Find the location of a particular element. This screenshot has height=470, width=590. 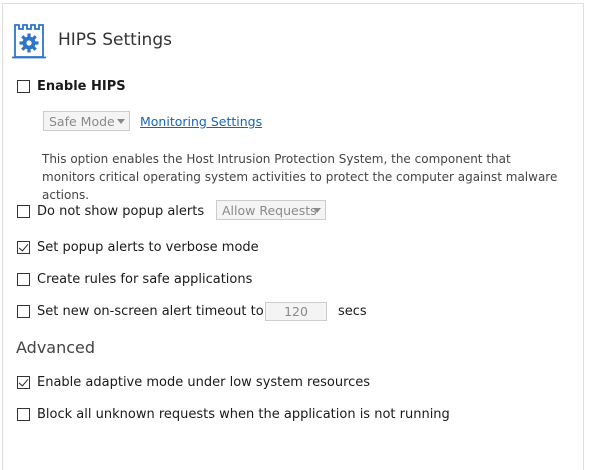

hips-header: HIPS Settings is located at coordinates (92, 41).